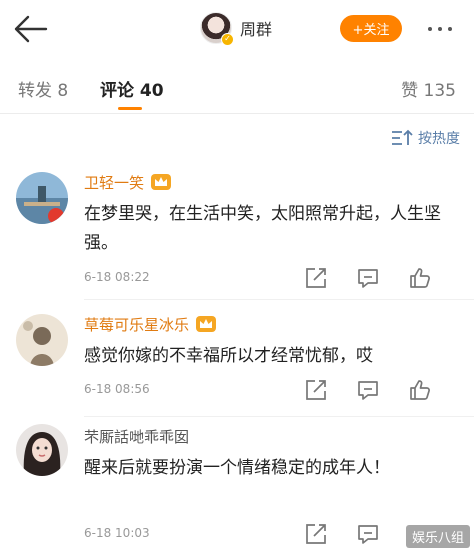 The height and width of the screenshot is (552, 474). I want to click on verified-icon: ✓, so click(227, 39).